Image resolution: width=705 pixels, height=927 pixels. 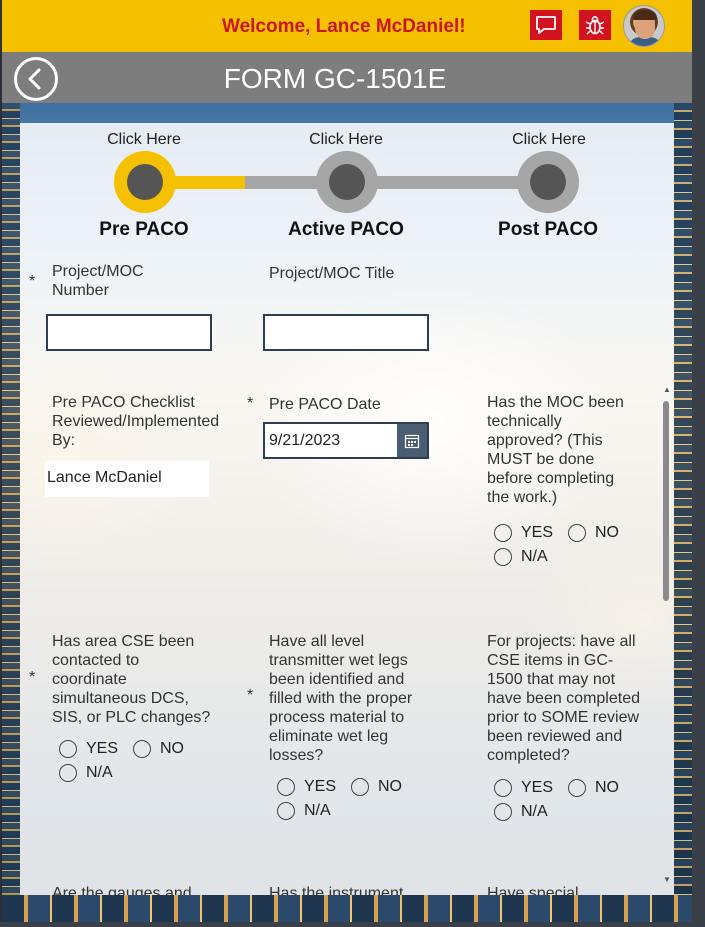 I want to click on reviewed-by-value: Lance McDaniel, so click(x=127, y=479).